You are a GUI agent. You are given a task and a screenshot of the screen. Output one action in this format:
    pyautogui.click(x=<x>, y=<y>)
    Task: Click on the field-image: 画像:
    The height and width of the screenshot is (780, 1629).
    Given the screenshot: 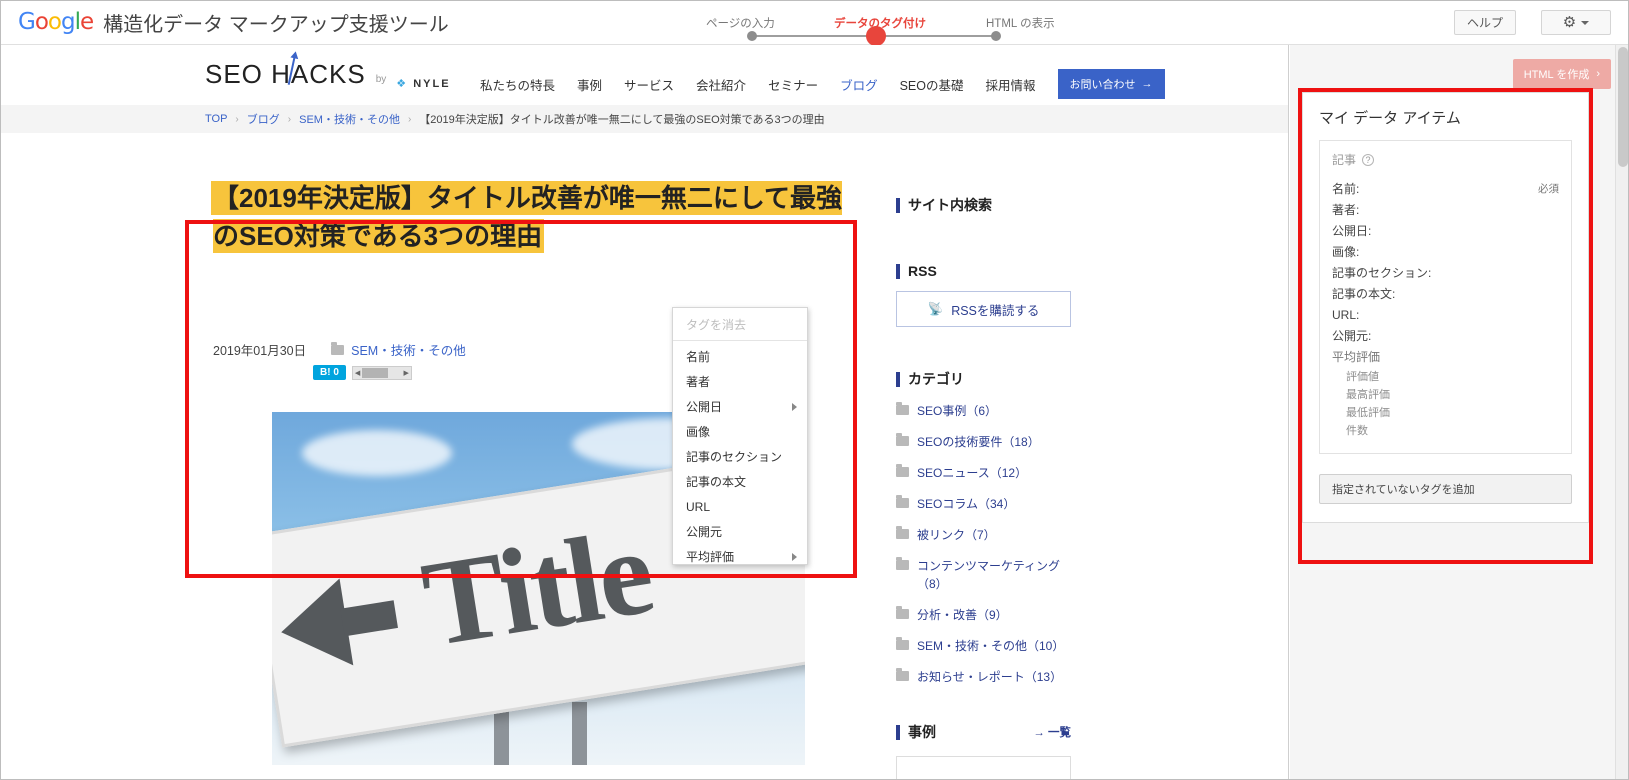 What is the action you would take?
    pyautogui.click(x=1445, y=251)
    